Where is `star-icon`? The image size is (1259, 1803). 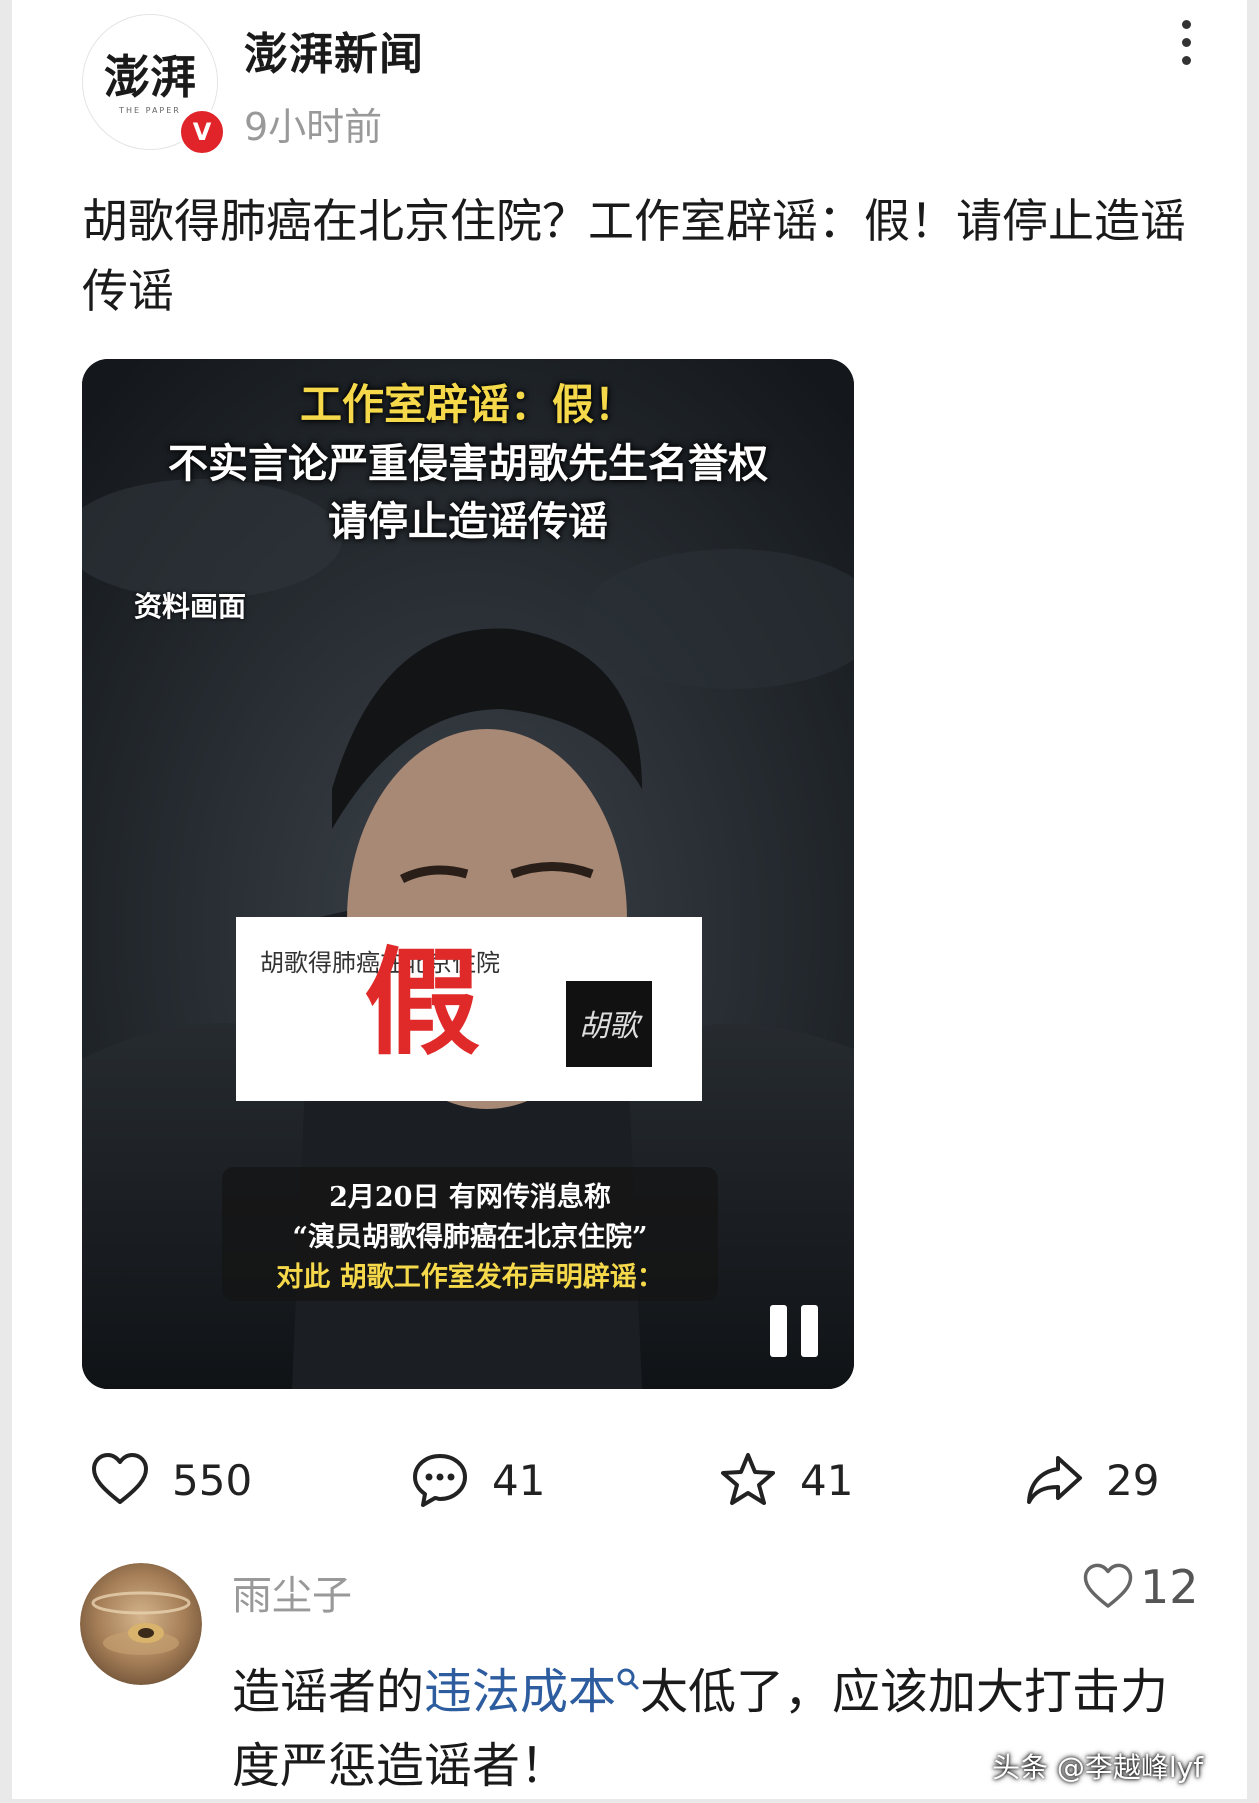
star-icon is located at coordinates (748, 1479).